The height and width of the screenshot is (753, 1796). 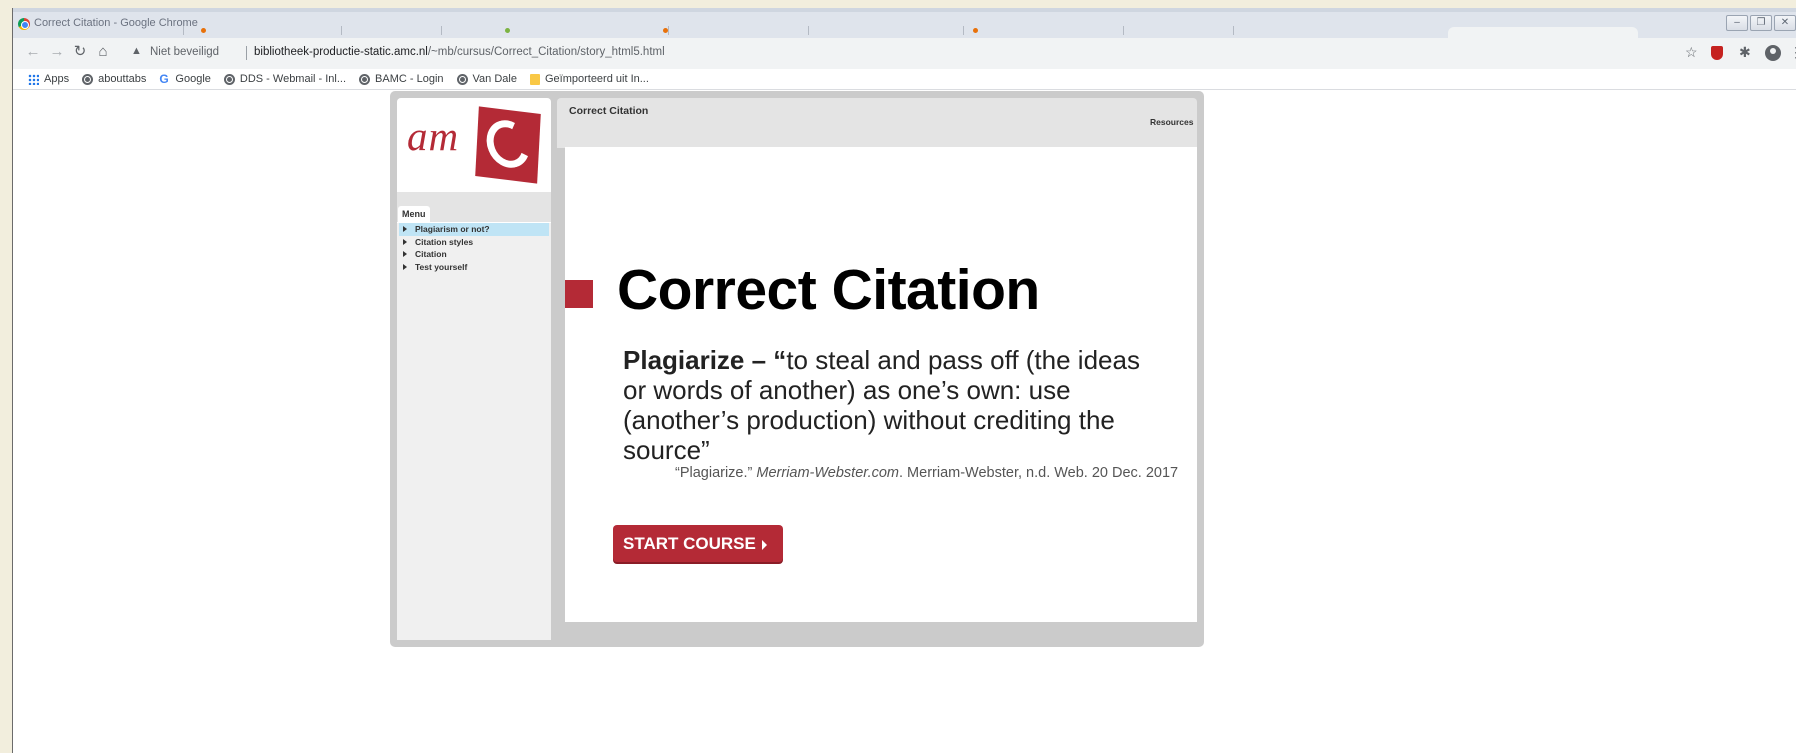 I want to click on kebab-menu-icon: ⋮, so click(x=1792, y=52).